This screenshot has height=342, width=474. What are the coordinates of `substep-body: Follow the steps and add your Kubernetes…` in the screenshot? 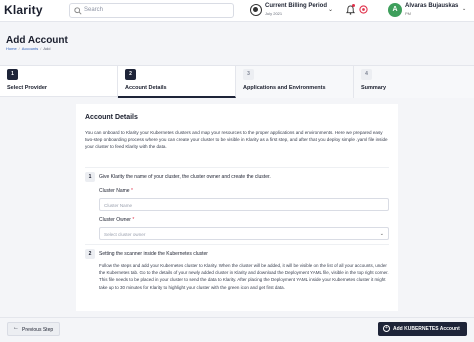 It's located at (244, 276).